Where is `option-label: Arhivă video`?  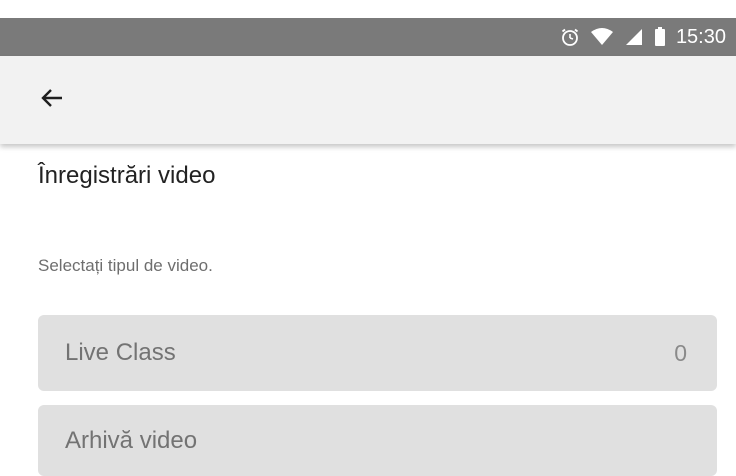 option-label: Arhivă video is located at coordinates (131, 440).